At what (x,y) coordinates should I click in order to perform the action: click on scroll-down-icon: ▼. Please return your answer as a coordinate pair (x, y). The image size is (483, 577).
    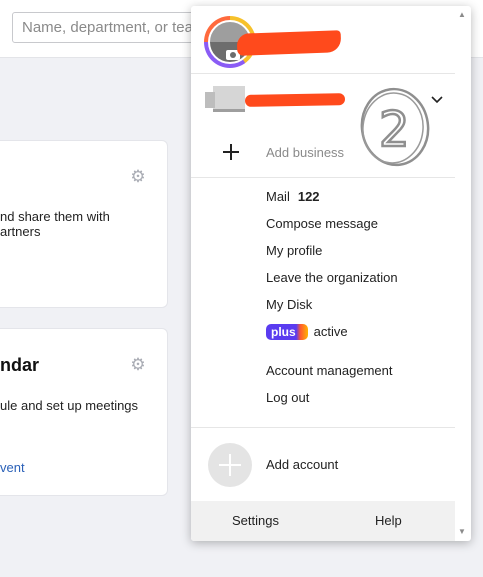
    Looking at the image, I should click on (462, 532).